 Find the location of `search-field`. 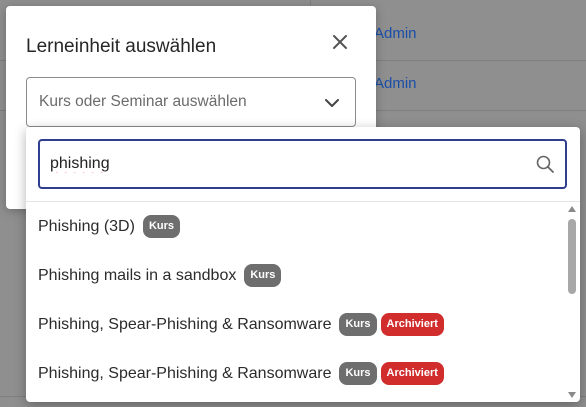

search-field is located at coordinates (302, 164).